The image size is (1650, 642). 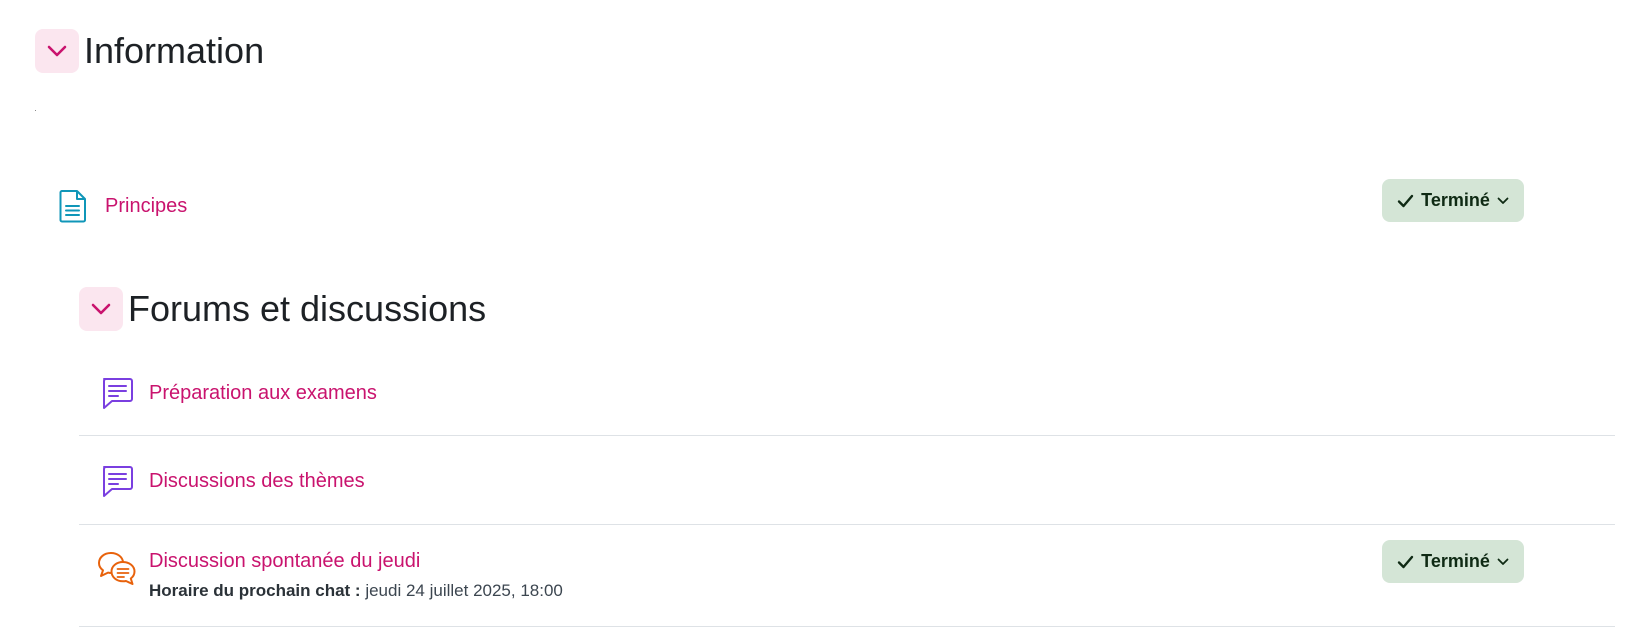 I want to click on activity-principes: Principes, so click(x=120, y=206).